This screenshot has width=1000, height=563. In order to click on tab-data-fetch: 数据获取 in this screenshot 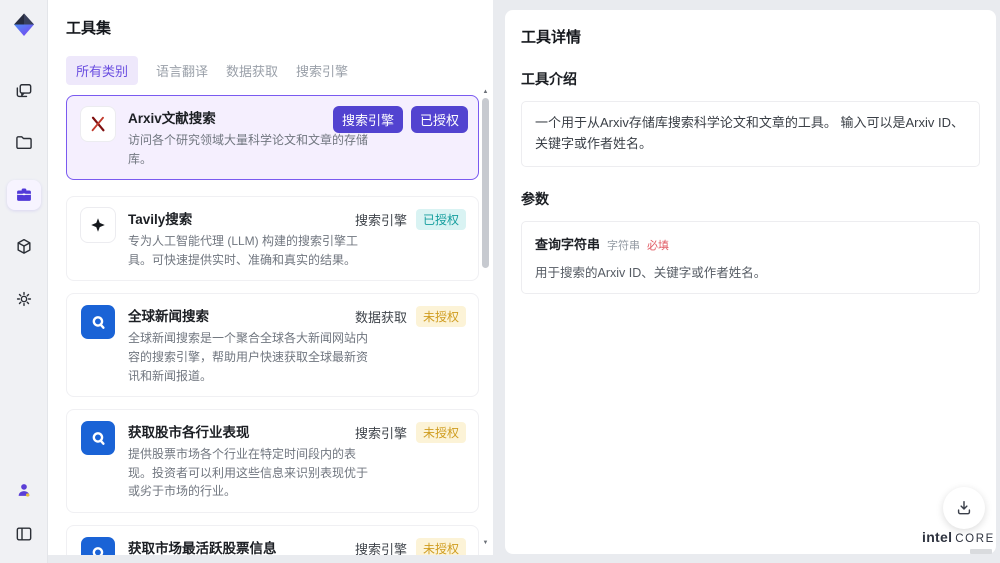, I will do `click(252, 70)`.